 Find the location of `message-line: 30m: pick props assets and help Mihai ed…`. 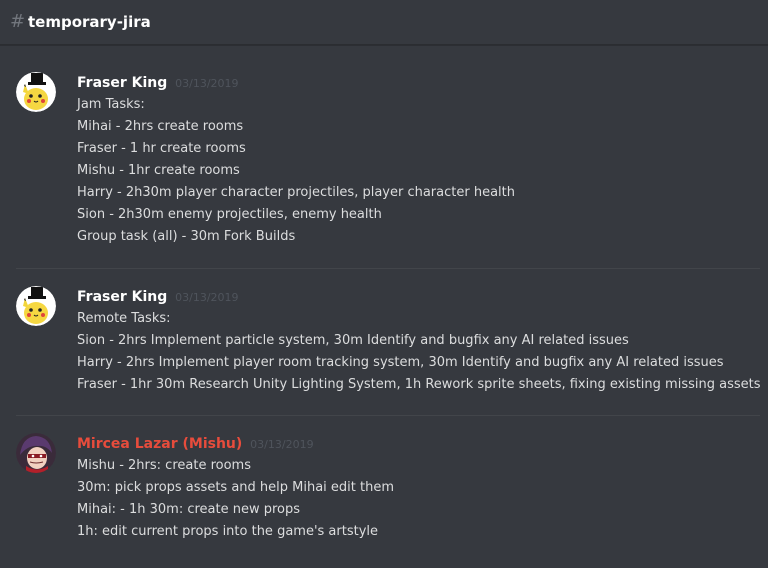

message-line: 30m: pick props assets and help Mihai ed… is located at coordinates (236, 487).